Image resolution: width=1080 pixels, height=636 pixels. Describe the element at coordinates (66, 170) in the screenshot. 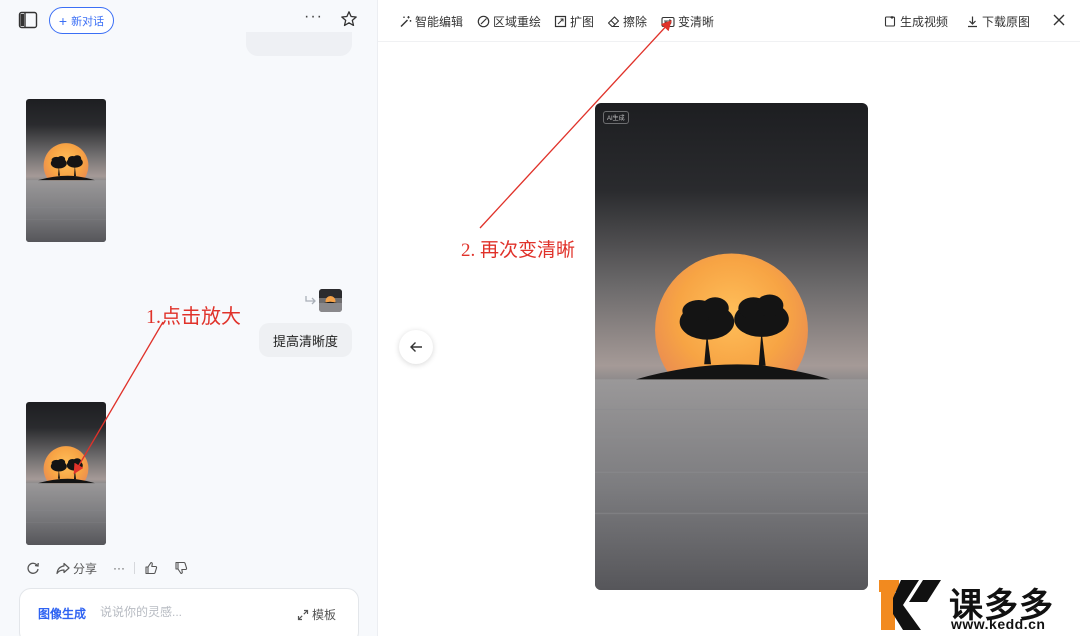

I see `generated-image-thumbnail` at that location.